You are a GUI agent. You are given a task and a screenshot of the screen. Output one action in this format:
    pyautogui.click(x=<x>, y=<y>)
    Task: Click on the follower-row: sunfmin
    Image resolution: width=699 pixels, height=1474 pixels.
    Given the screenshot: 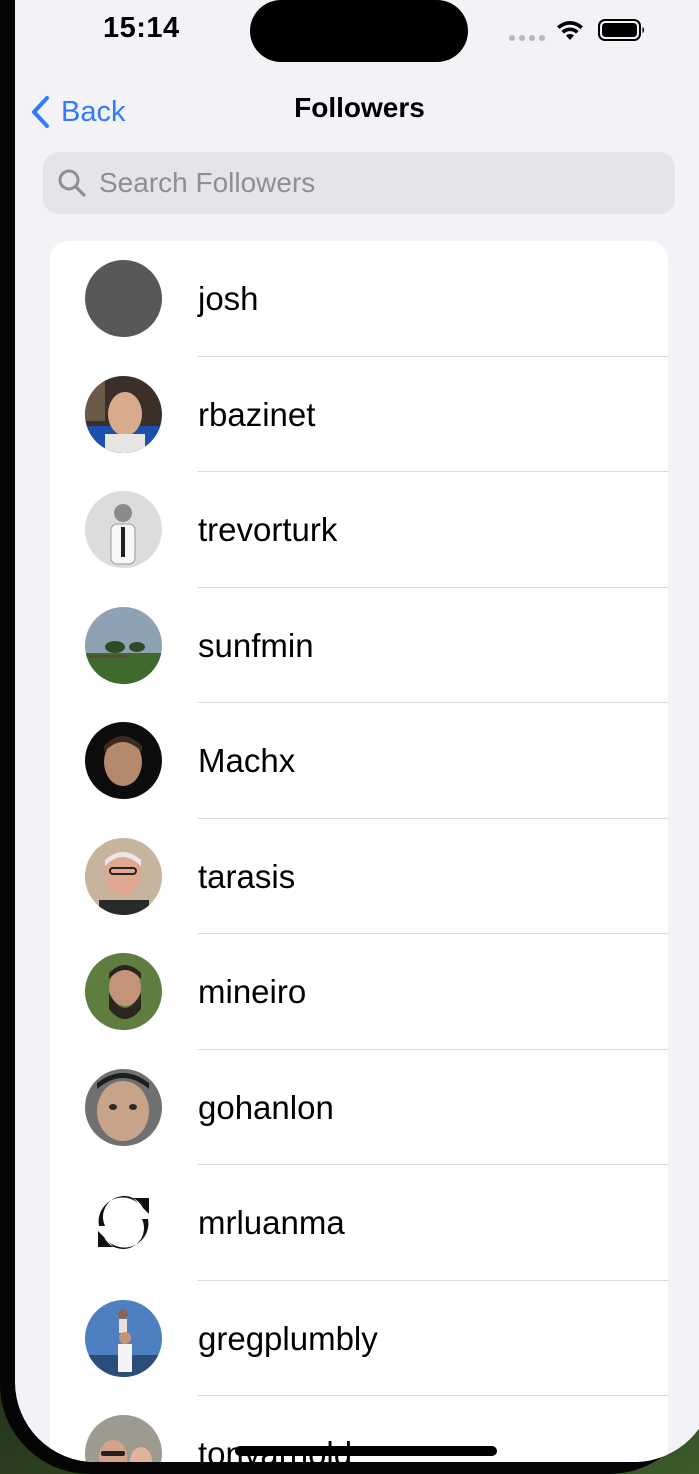 What is the action you would take?
    pyautogui.click(x=359, y=645)
    